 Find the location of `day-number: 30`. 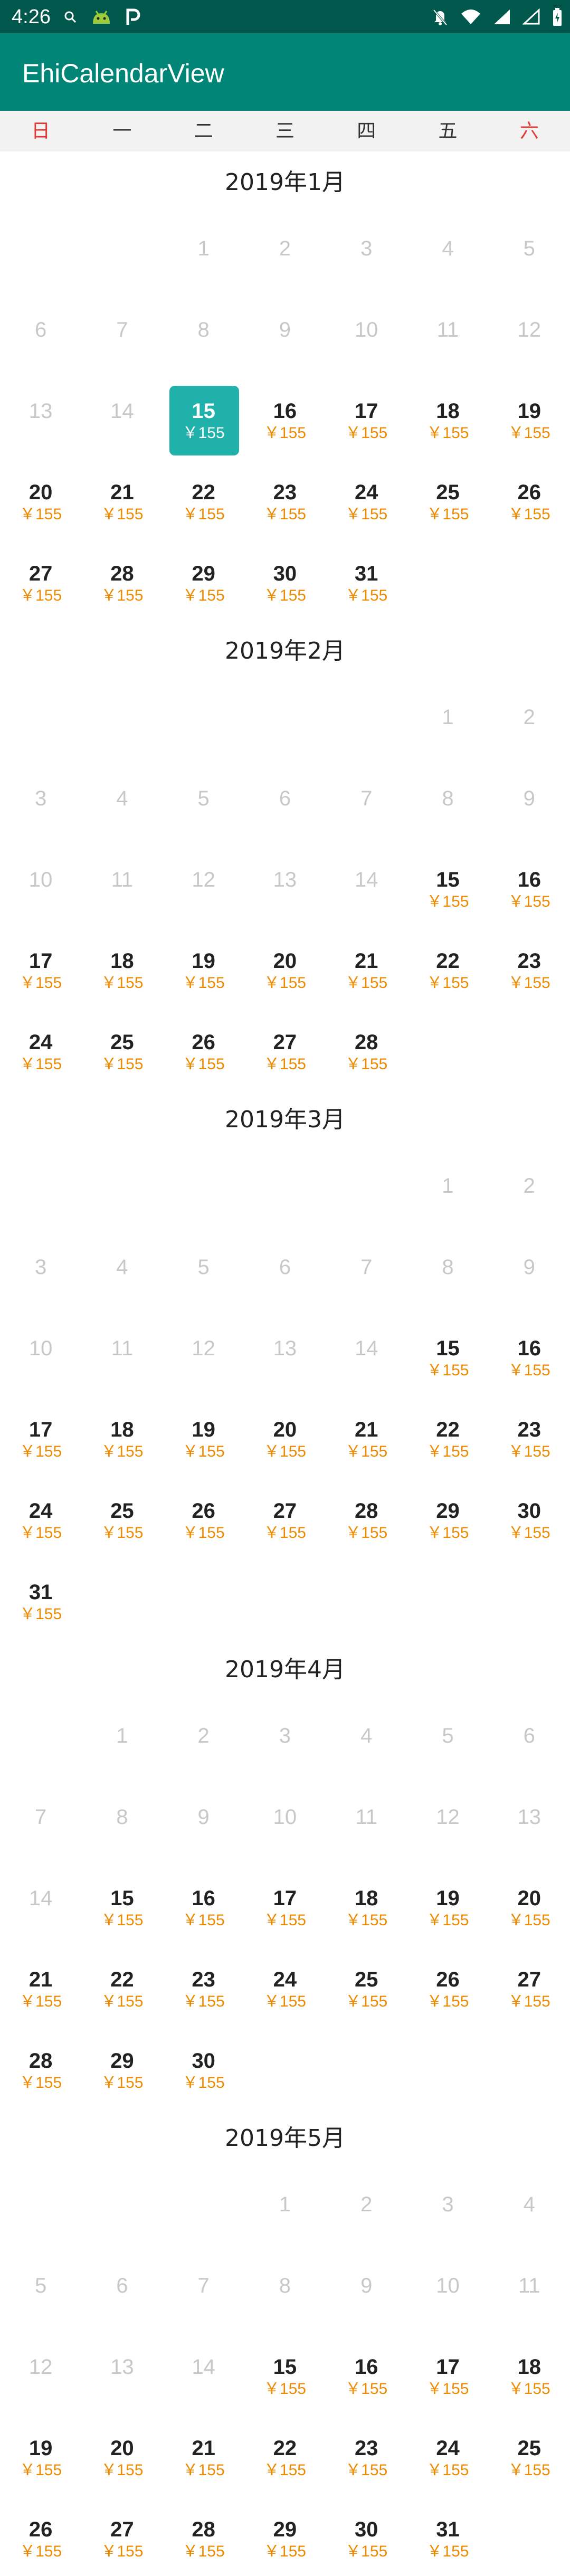

day-number: 30 is located at coordinates (203, 2061).